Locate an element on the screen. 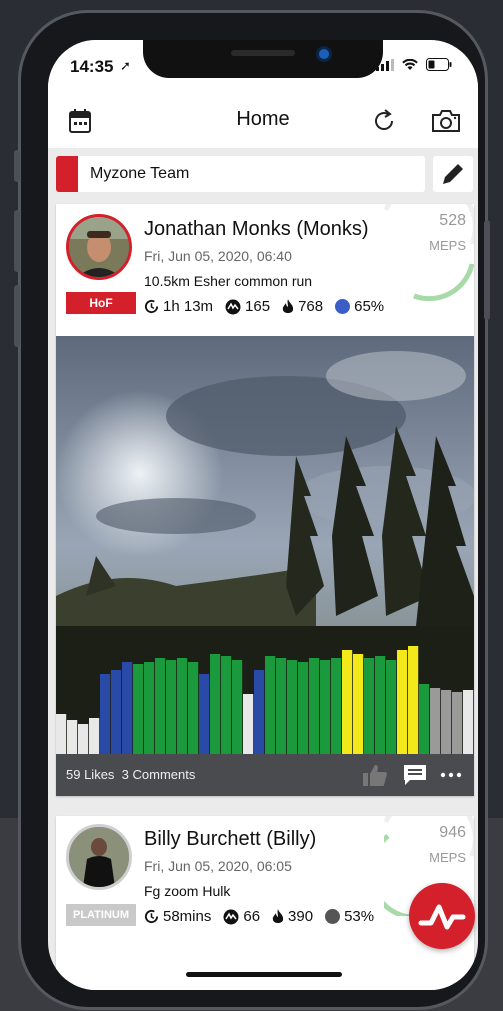 This screenshot has width=503, height=1011. phone-side-button is located at coordinates (17, 166).